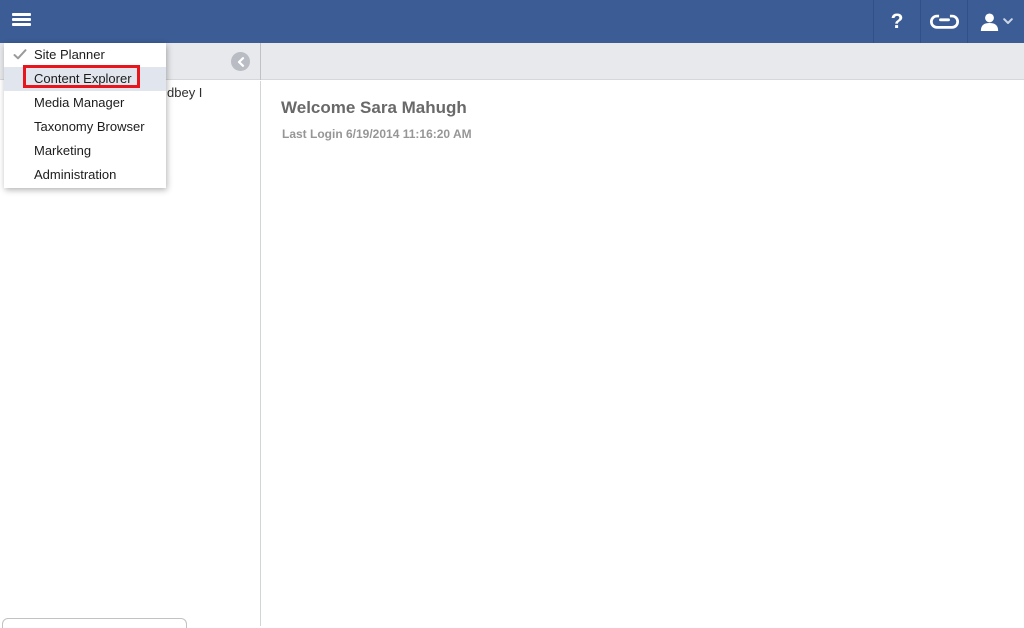 The height and width of the screenshot is (628, 1024). What do you see at coordinates (374, 107) in the screenshot?
I see `welcome-heading: Welcome Sara Mahugh` at bounding box center [374, 107].